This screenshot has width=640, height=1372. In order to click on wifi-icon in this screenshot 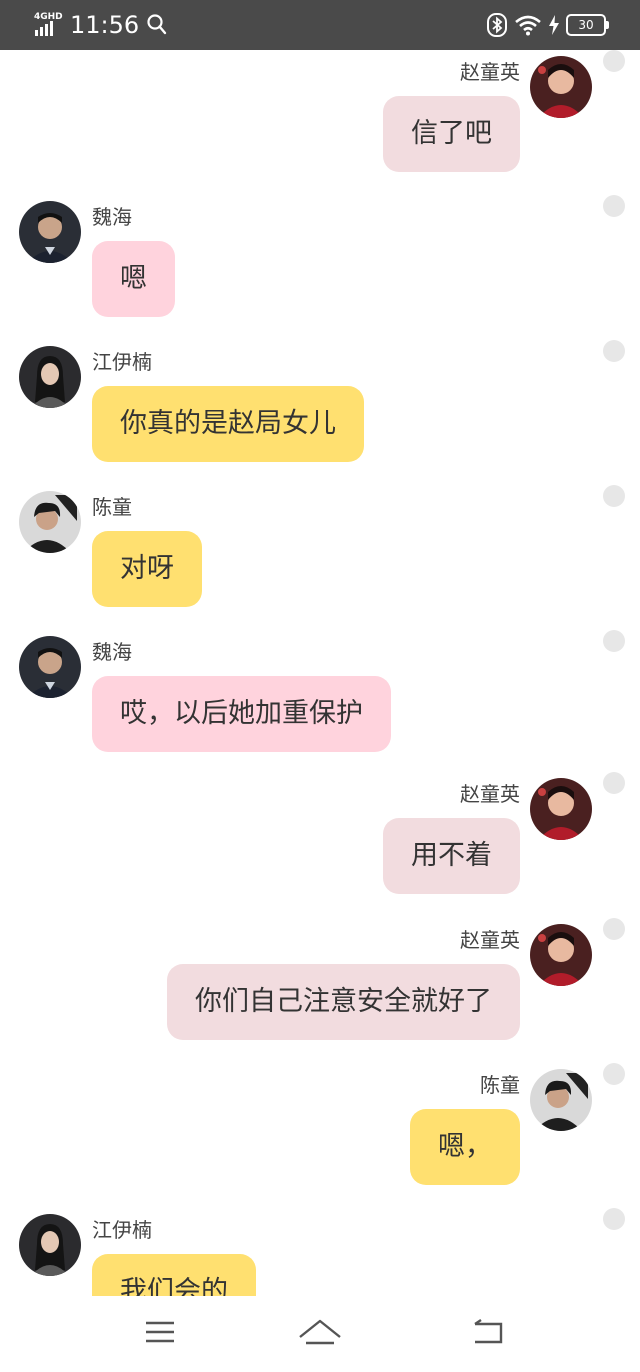, I will do `click(528, 25)`.